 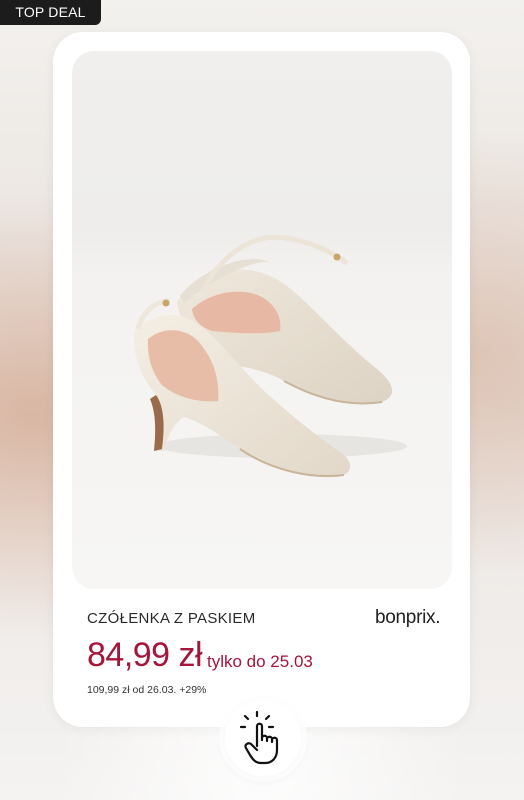 I want to click on regular-price-note: 109,99 zł od 26.03. +29%, so click(x=147, y=690).